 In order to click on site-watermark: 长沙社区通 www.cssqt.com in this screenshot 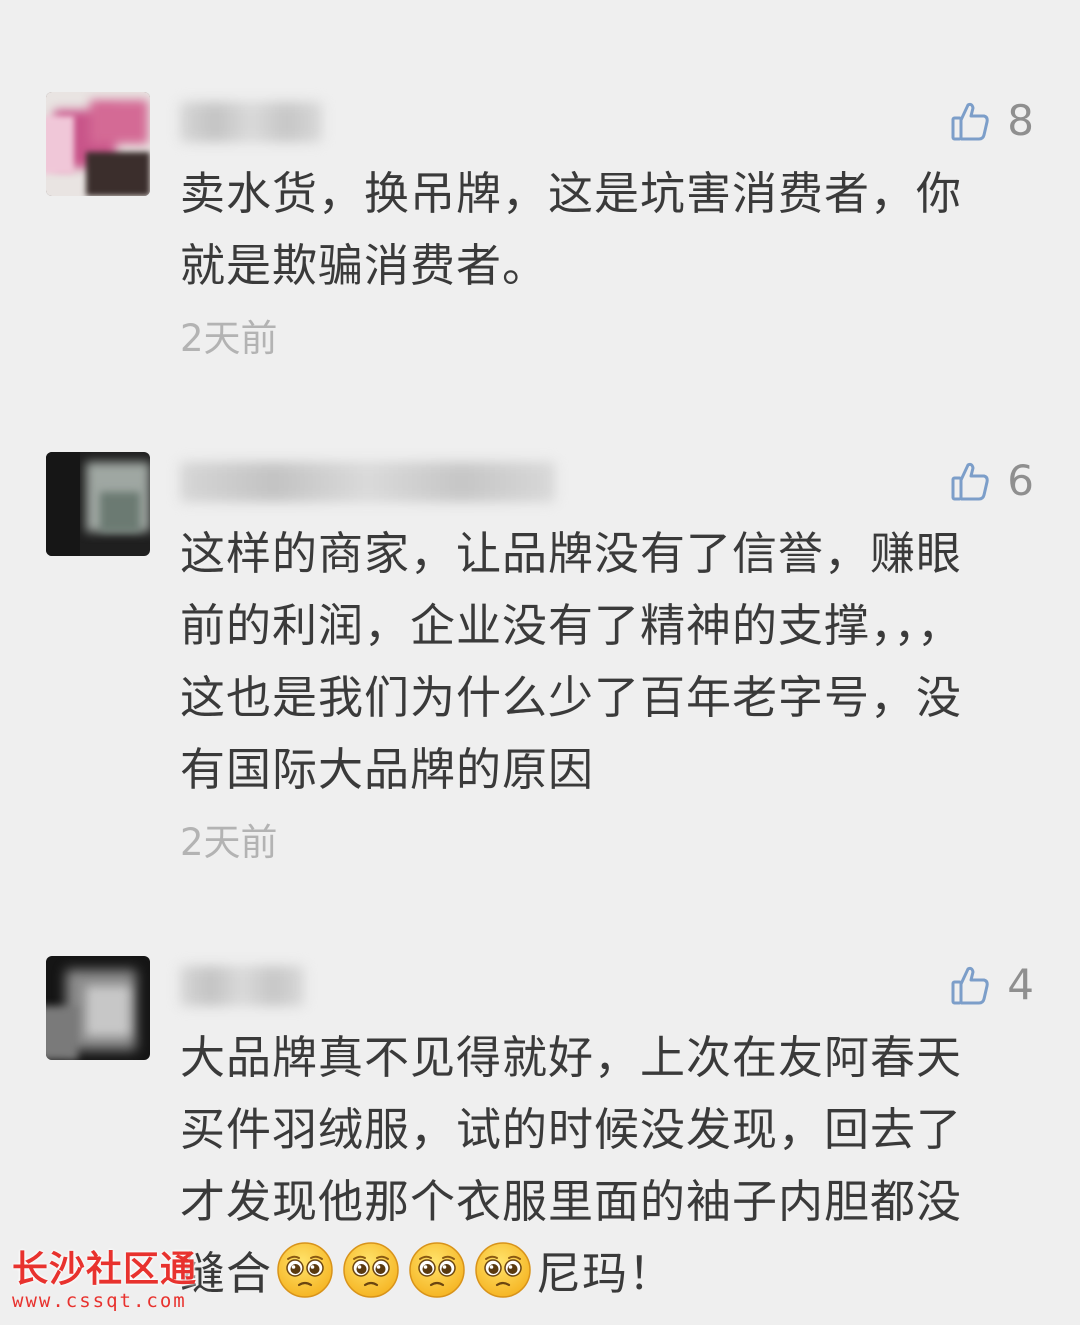, I will do `click(105, 1281)`.